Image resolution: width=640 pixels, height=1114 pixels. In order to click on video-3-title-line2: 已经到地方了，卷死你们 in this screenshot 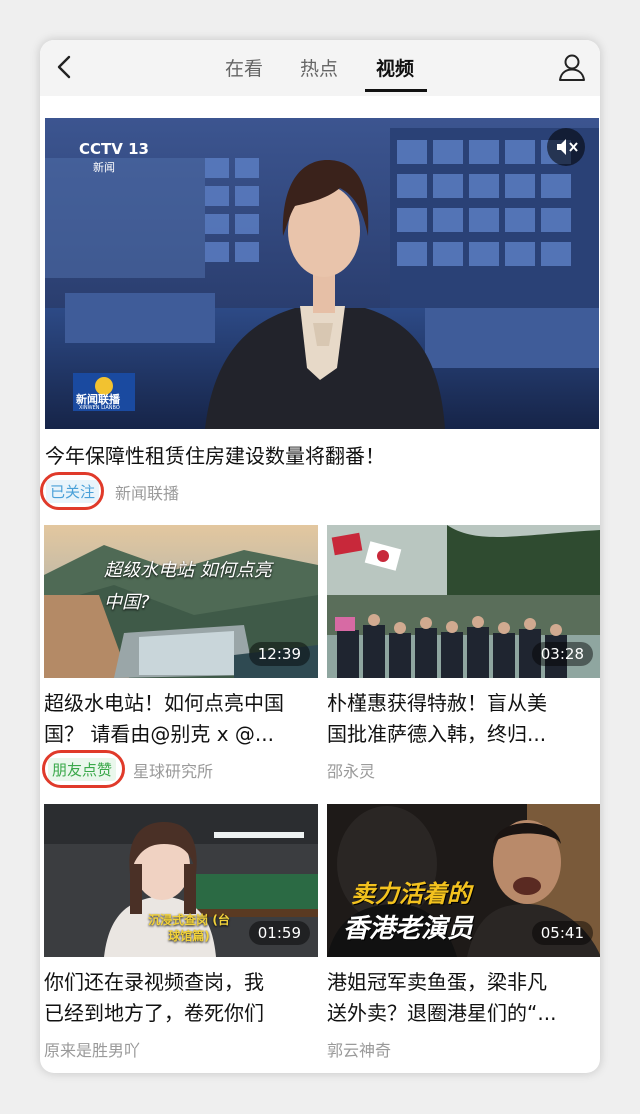, I will do `click(154, 1013)`.